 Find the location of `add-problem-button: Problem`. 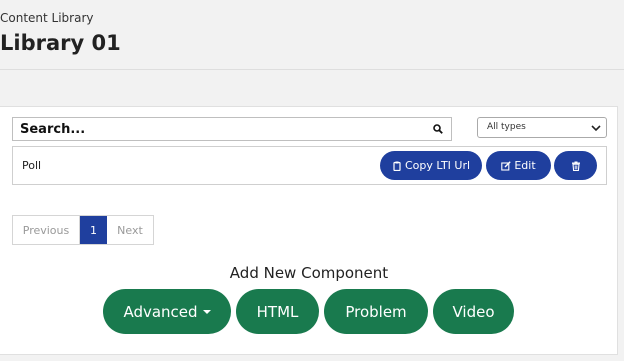

add-problem-button: Problem is located at coordinates (376, 311).